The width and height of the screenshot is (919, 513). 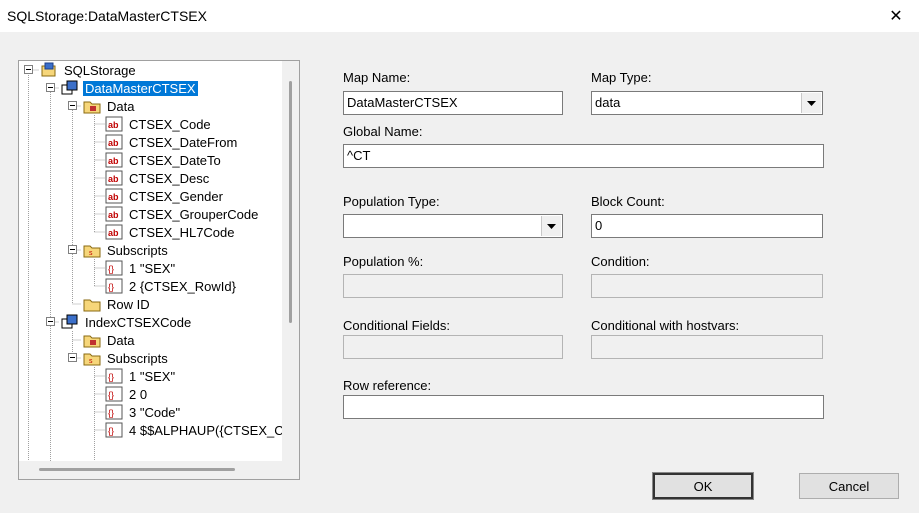 What do you see at coordinates (583, 156) in the screenshot?
I see `global-name-input: ^CT` at bounding box center [583, 156].